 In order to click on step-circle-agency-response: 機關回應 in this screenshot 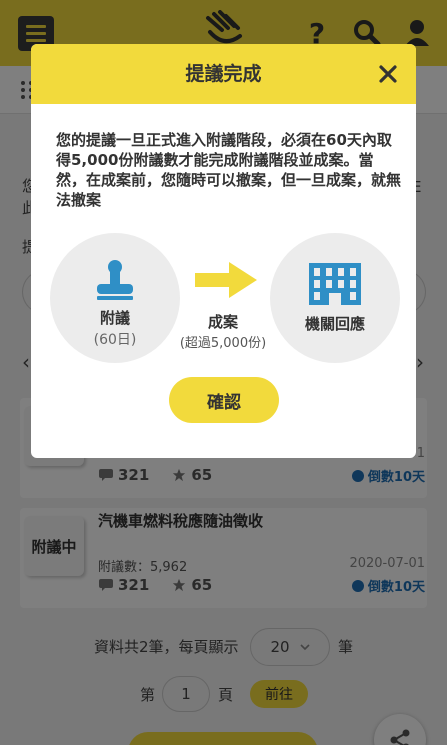, I will do `click(335, 298)`.